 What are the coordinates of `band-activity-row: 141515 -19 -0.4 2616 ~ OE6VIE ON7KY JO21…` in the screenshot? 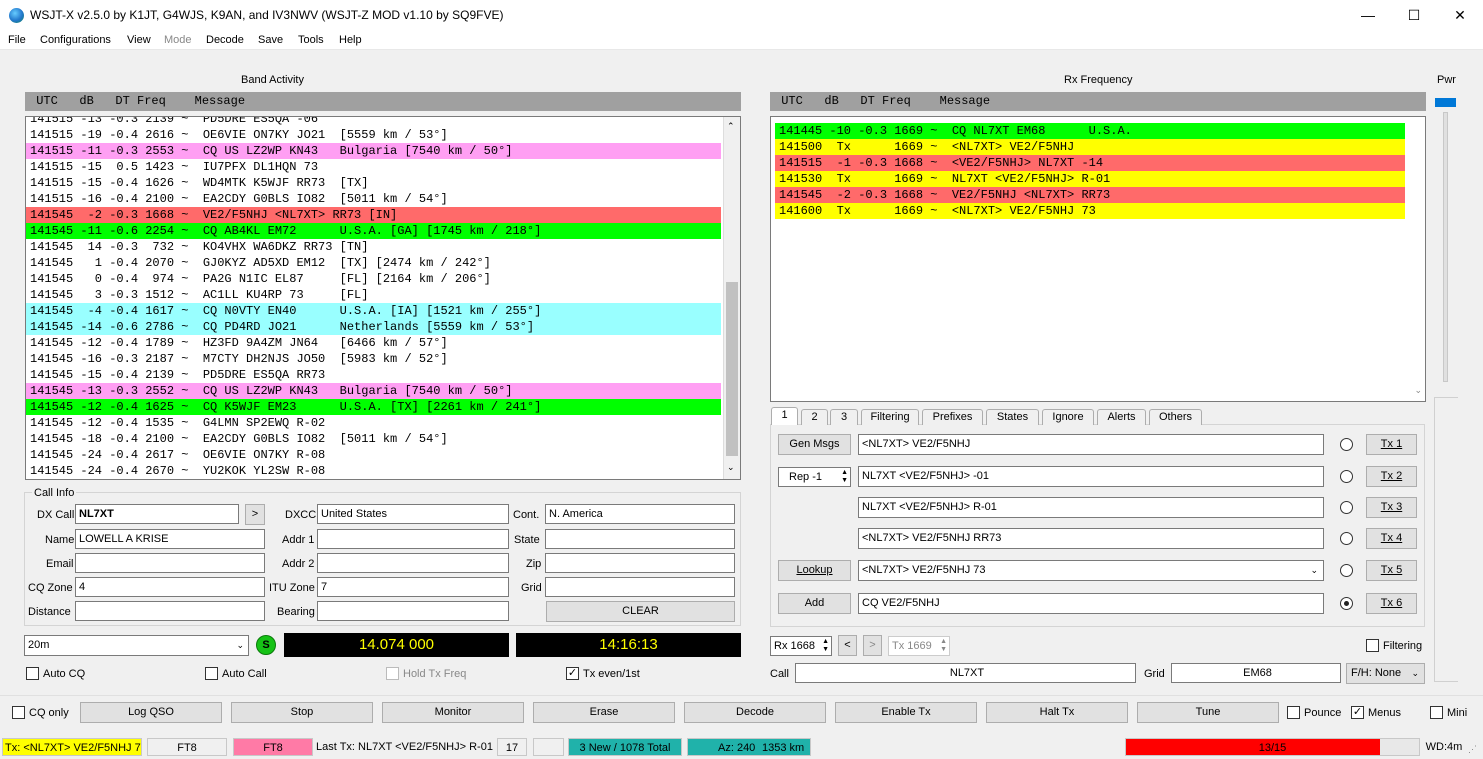 It's located at (373, 135).